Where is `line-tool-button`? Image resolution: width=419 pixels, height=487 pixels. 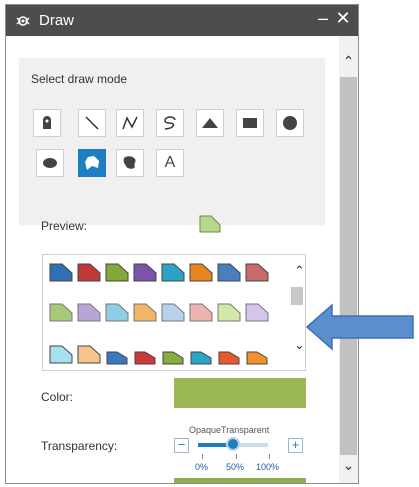 line-tool-button is located at coordinates (92, 123).